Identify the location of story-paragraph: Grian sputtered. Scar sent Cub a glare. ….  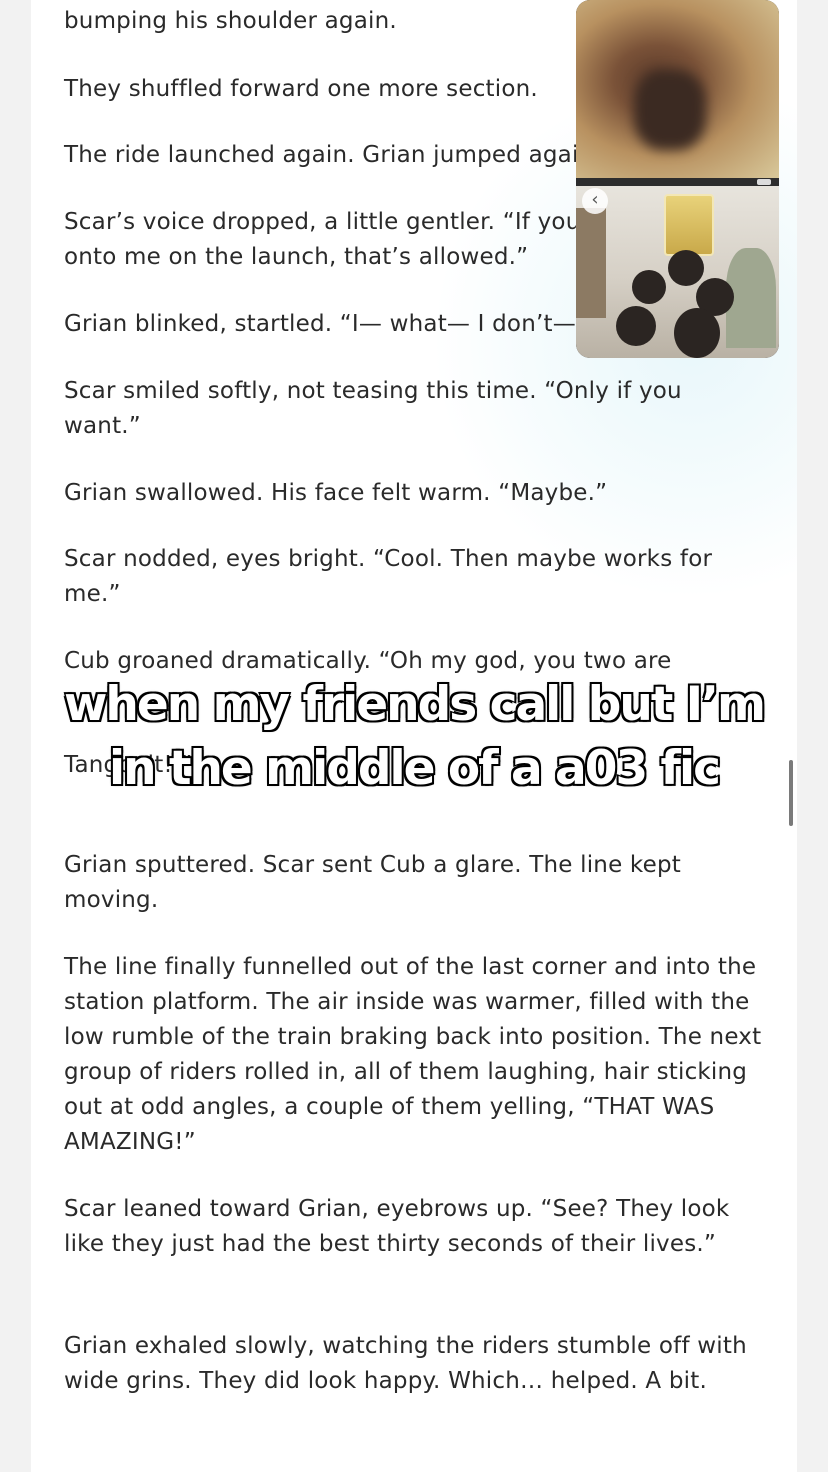
(373, 882).